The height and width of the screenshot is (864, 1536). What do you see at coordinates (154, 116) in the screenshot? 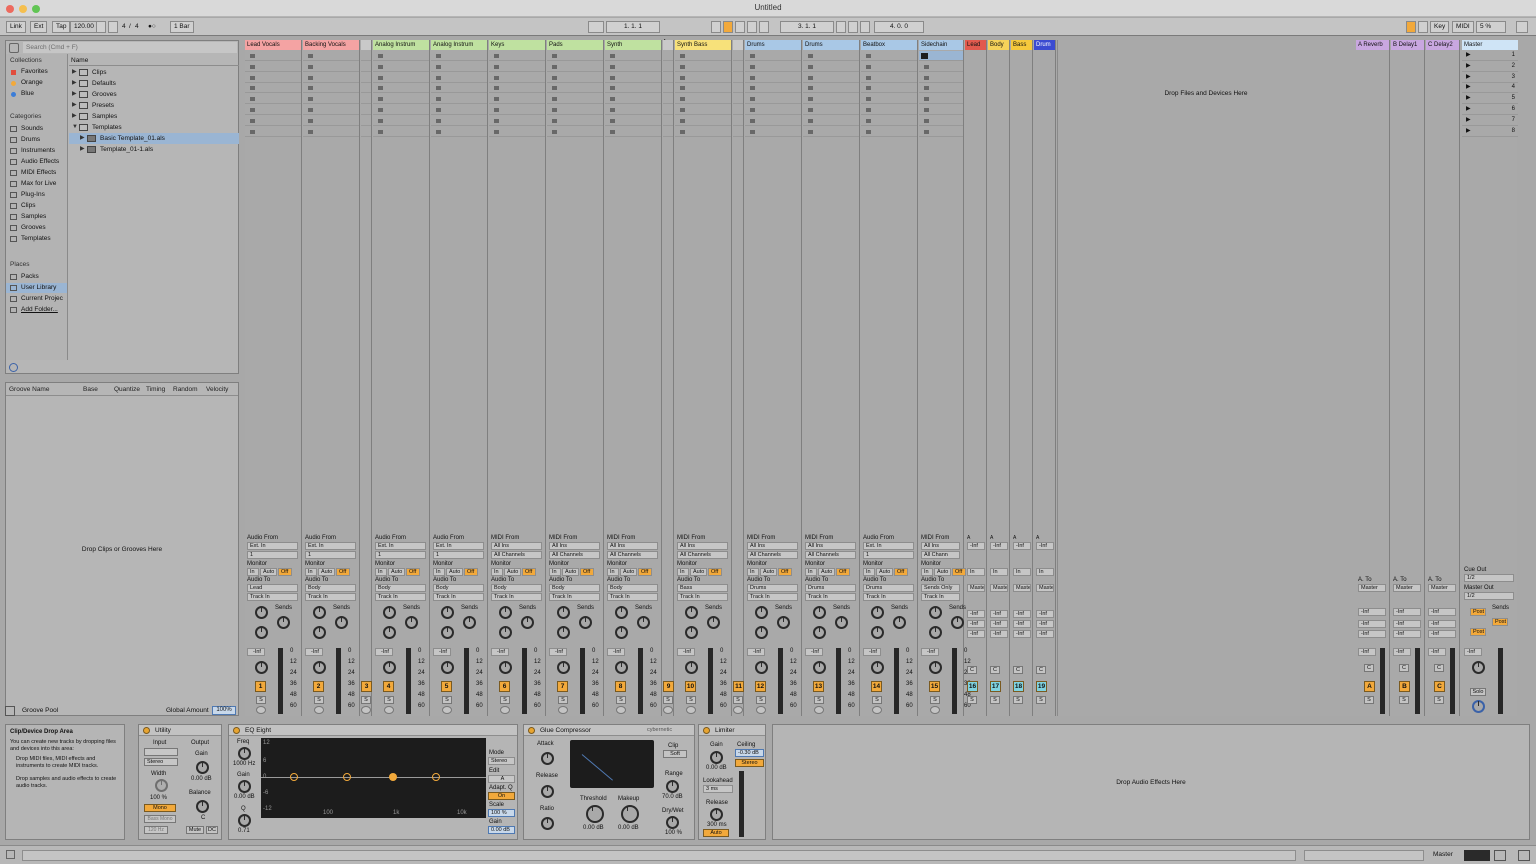
I see `list-item: ▶ Samples` at bounding box center [154, 116].